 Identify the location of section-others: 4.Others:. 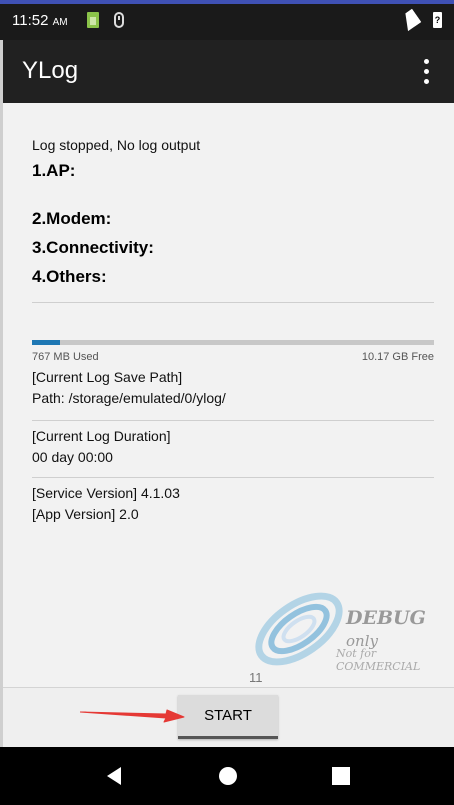
(69, 276).